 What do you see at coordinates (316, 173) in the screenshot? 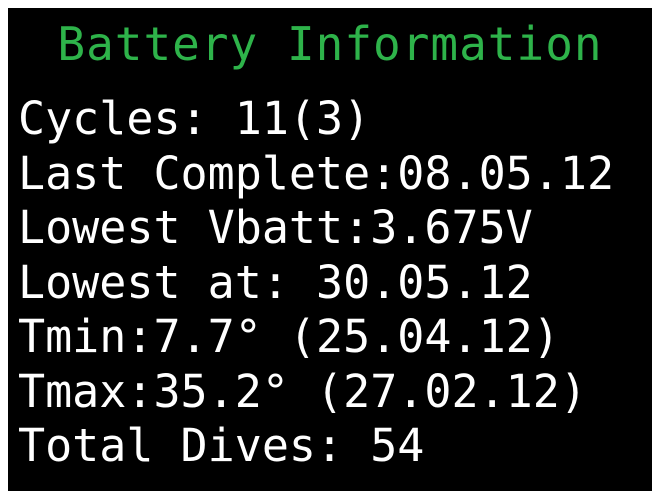
I see `last-complete-line: Last Complete:08.05.12` at bounding box center [316, 173].